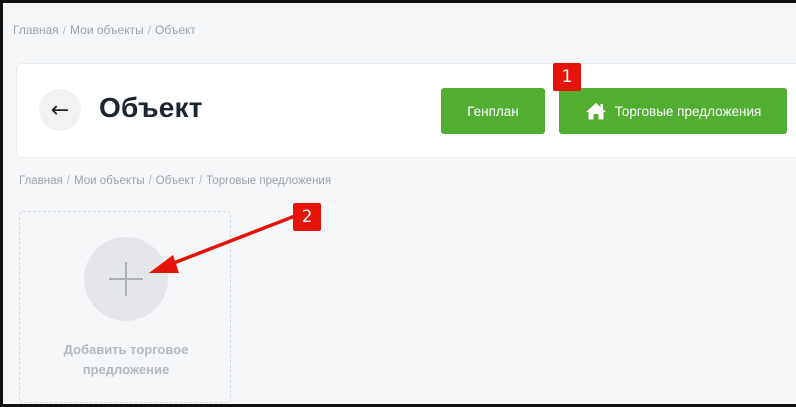 The height and width of the screenshot is (407, 796). I want to click on add-button, so click(126, 279).